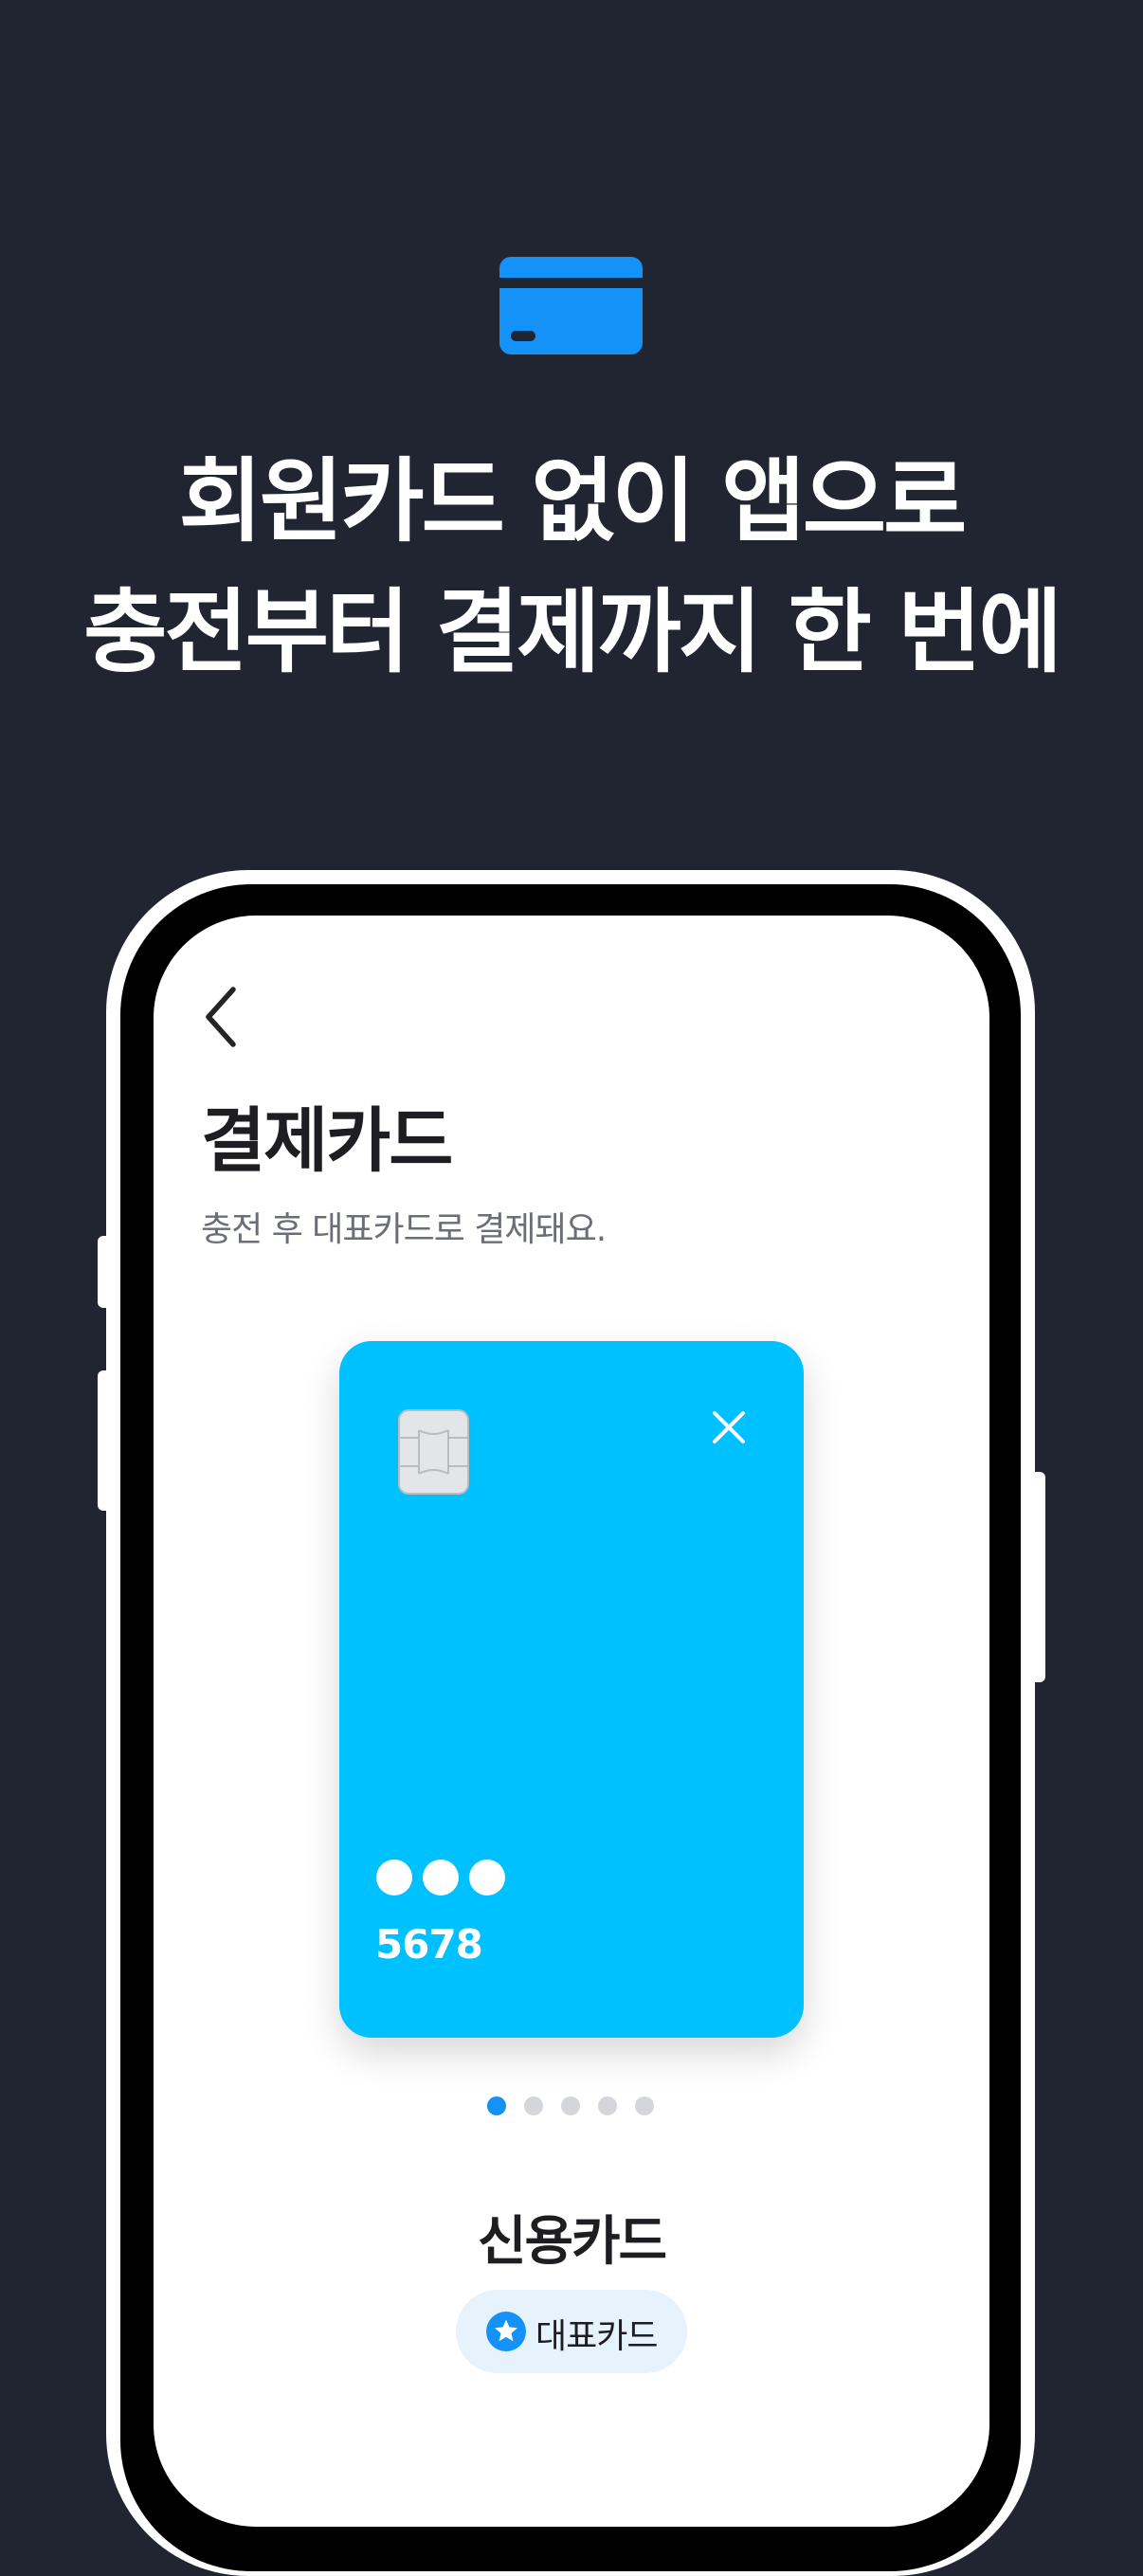  I want to click on headline-line-1: 회원카드 없이 앱으로, so click(573, 501).